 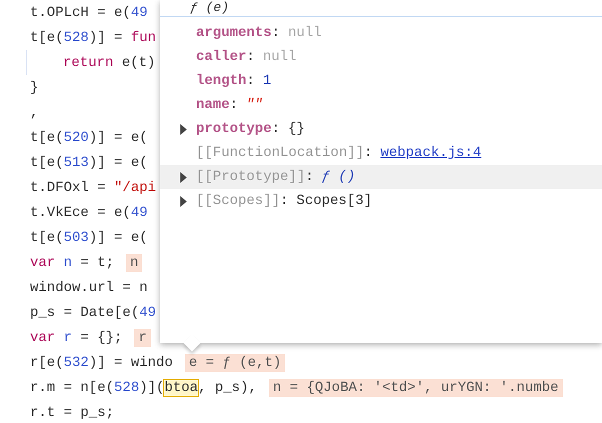 What do you see at coordinates (89, 238) in the screenshot?
I see `code-line: t[e(503)] = e(` at bounding box center [89, 238].